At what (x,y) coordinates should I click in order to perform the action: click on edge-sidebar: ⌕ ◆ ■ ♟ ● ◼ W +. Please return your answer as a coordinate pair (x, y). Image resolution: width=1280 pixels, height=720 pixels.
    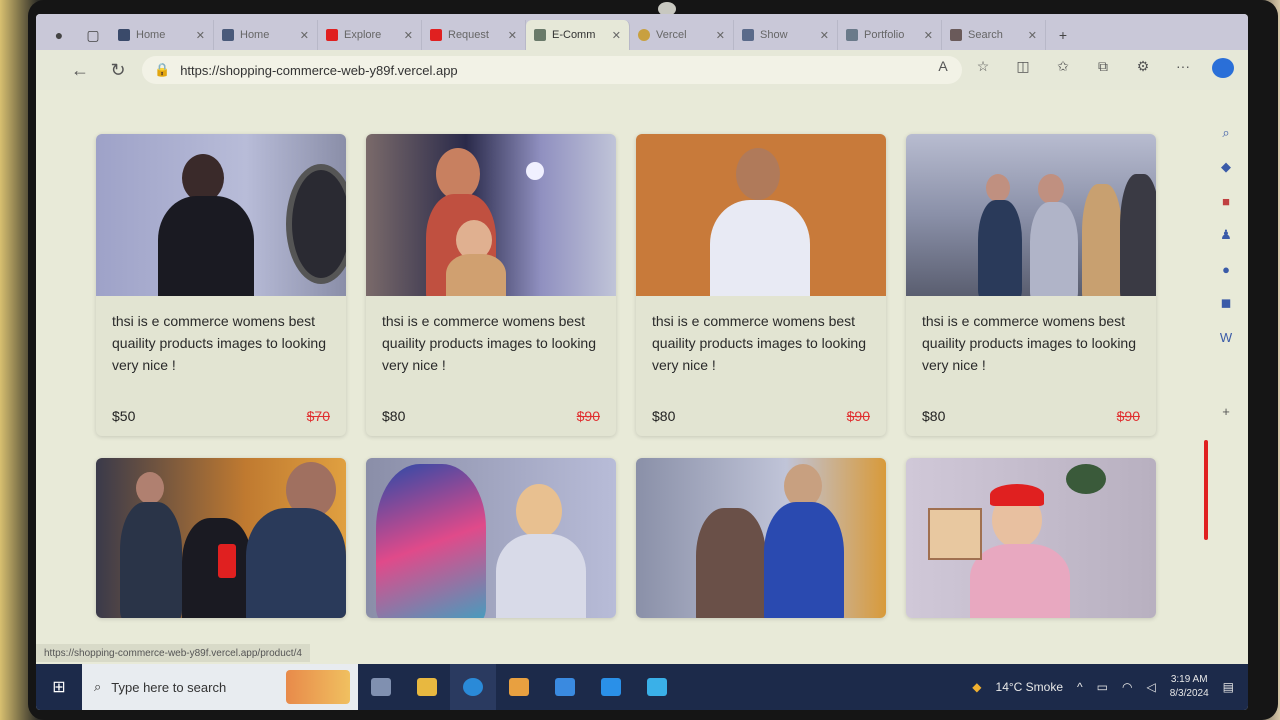
    Looking at the image, I should click on (1226, 384).